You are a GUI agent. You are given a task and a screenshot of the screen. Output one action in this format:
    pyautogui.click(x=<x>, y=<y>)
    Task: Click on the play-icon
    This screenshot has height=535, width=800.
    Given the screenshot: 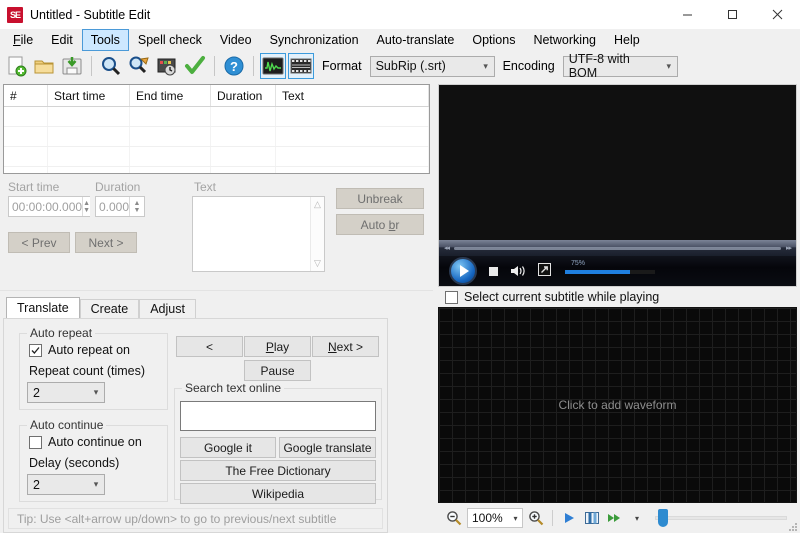 What is the action you would take?
    pyautogui.click(x=569, y=518)
    